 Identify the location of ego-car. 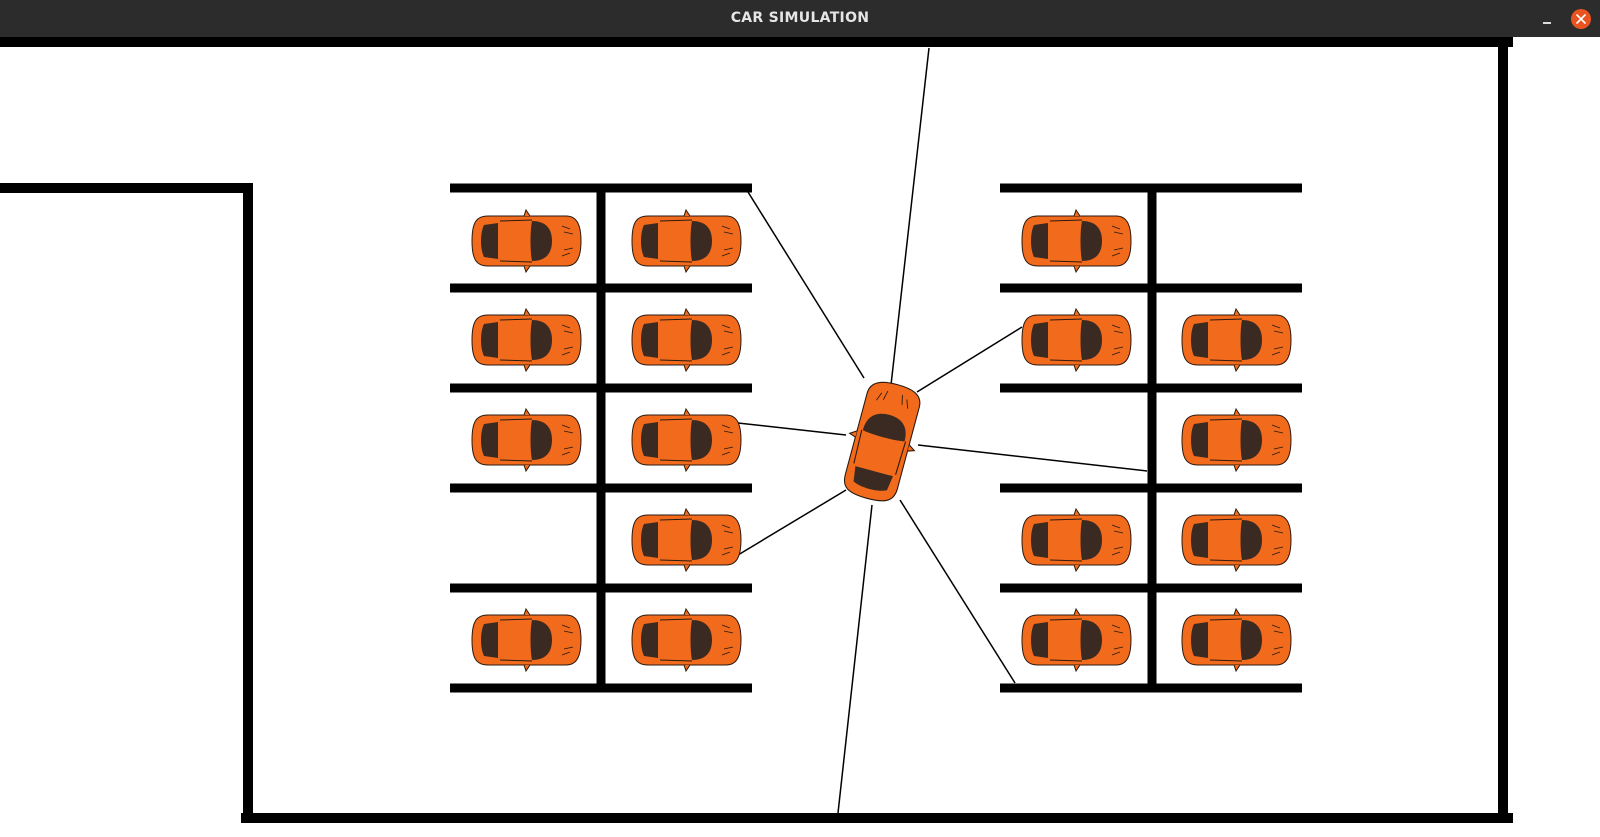
(882, 441).